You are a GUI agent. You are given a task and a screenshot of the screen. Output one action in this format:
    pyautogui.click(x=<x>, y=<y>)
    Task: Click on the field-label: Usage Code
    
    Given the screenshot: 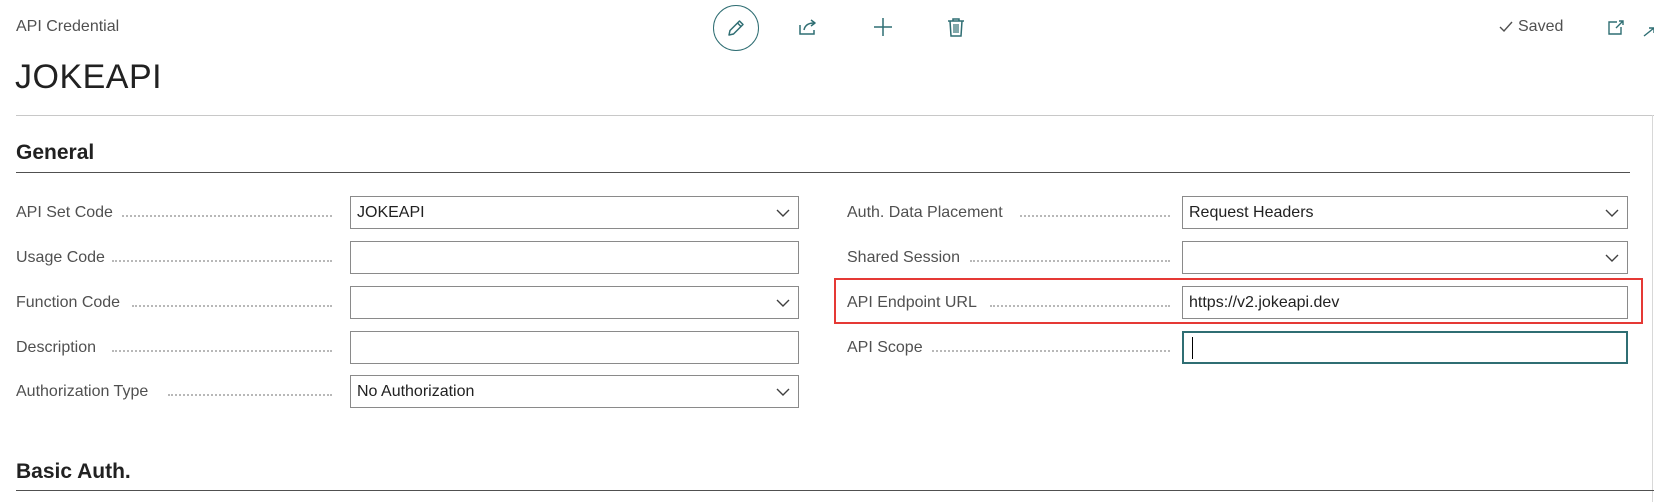 What is the action you would take?
    pyautogui.click(x=60, y=257)
    